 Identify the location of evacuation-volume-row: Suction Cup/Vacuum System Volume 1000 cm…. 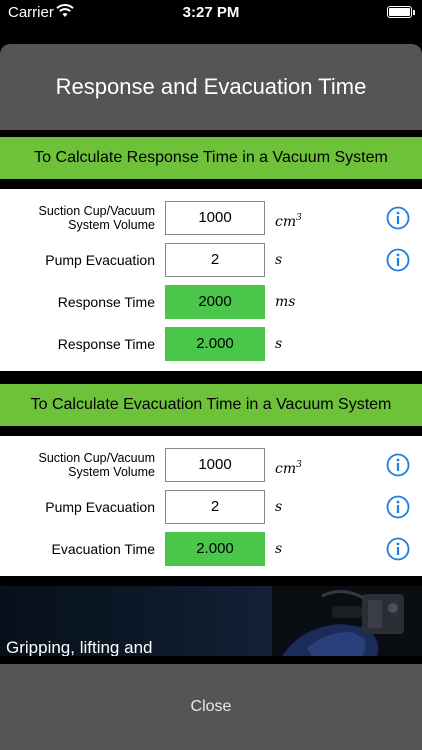
(211, 465).